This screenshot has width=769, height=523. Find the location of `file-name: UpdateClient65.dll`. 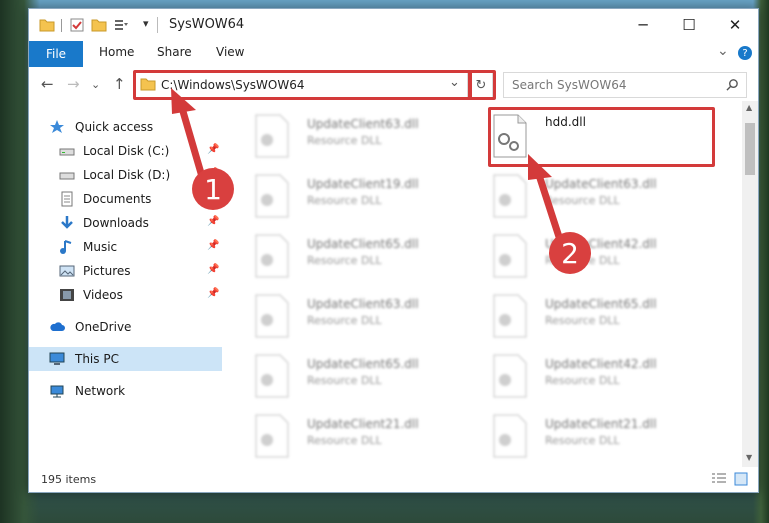

file-name: UpdateClient65.dll is located at coordinates (363, 244).